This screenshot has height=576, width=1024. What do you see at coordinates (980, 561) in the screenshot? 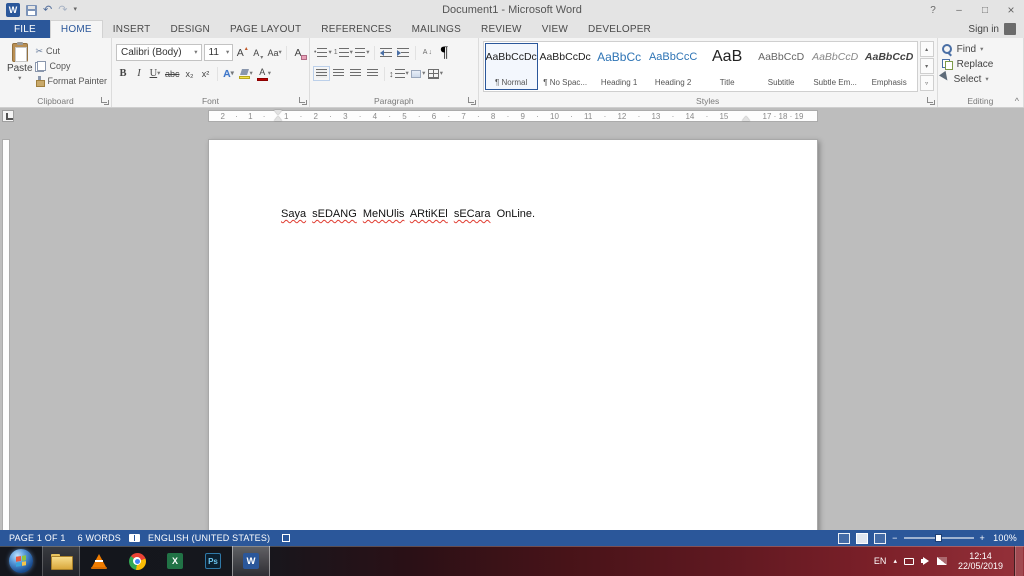
I see `taskbar-clock: 12:14 22/05/2019` at bounding box center [980, 561].